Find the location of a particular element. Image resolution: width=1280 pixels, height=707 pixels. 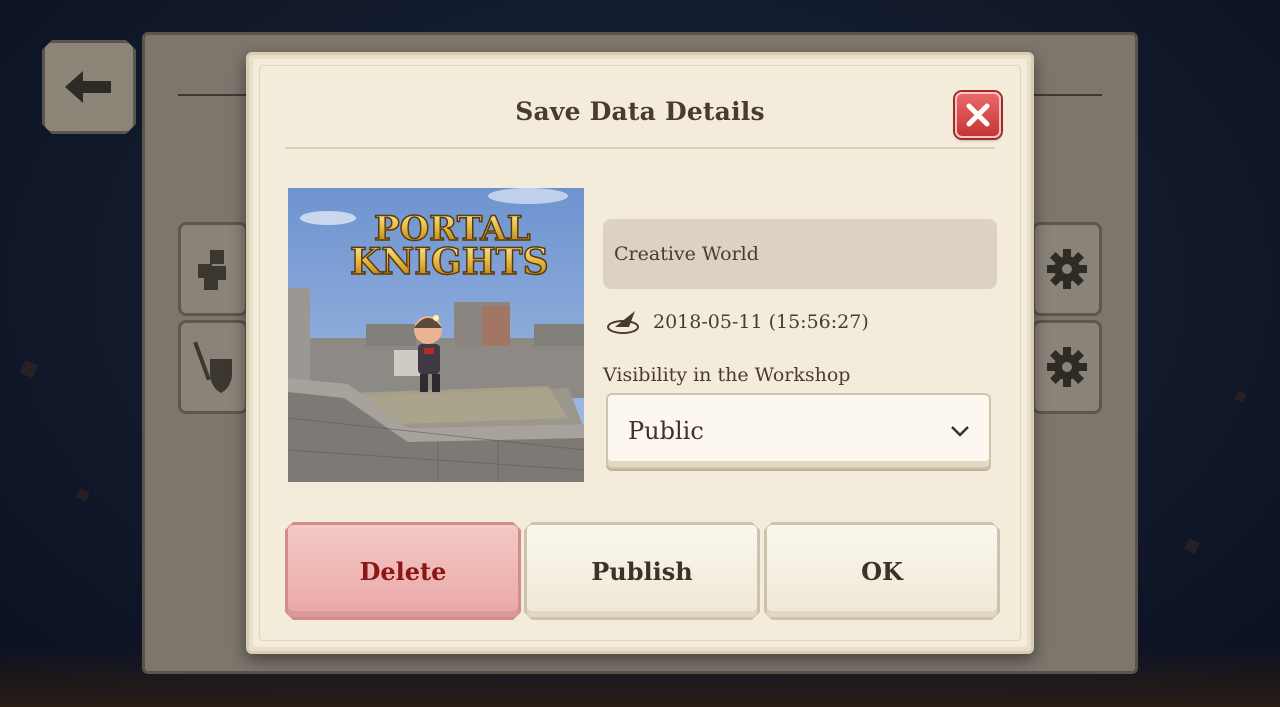

close-icon is located at coordinates (978, 115).